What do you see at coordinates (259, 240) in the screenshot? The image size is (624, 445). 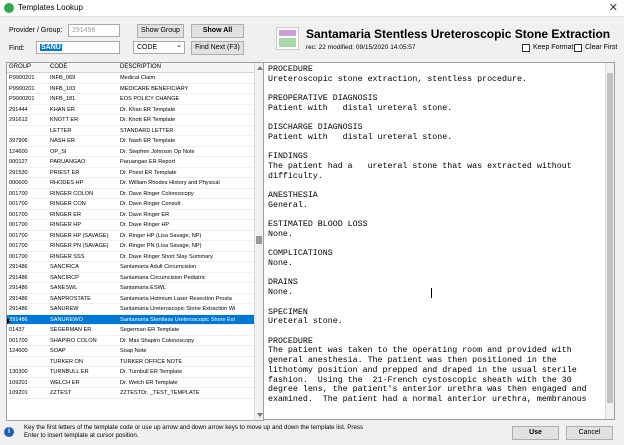 I see `splitter-handle` at bounding box center [259, 240].